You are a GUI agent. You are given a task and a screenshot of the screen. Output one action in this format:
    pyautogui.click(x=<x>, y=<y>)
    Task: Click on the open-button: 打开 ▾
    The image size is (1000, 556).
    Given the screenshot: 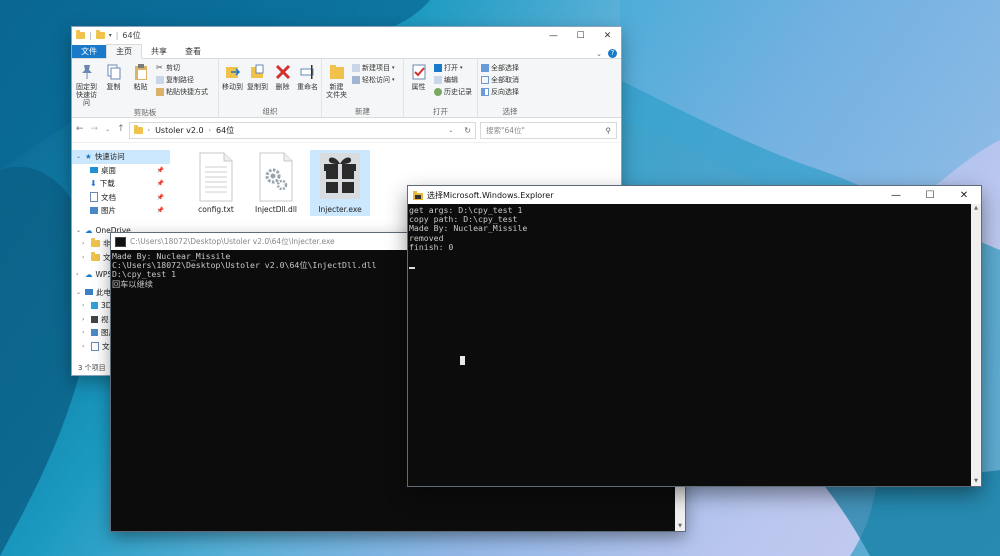 What is the action you would take?
    pyautogui.click(x=453, y=68)
    